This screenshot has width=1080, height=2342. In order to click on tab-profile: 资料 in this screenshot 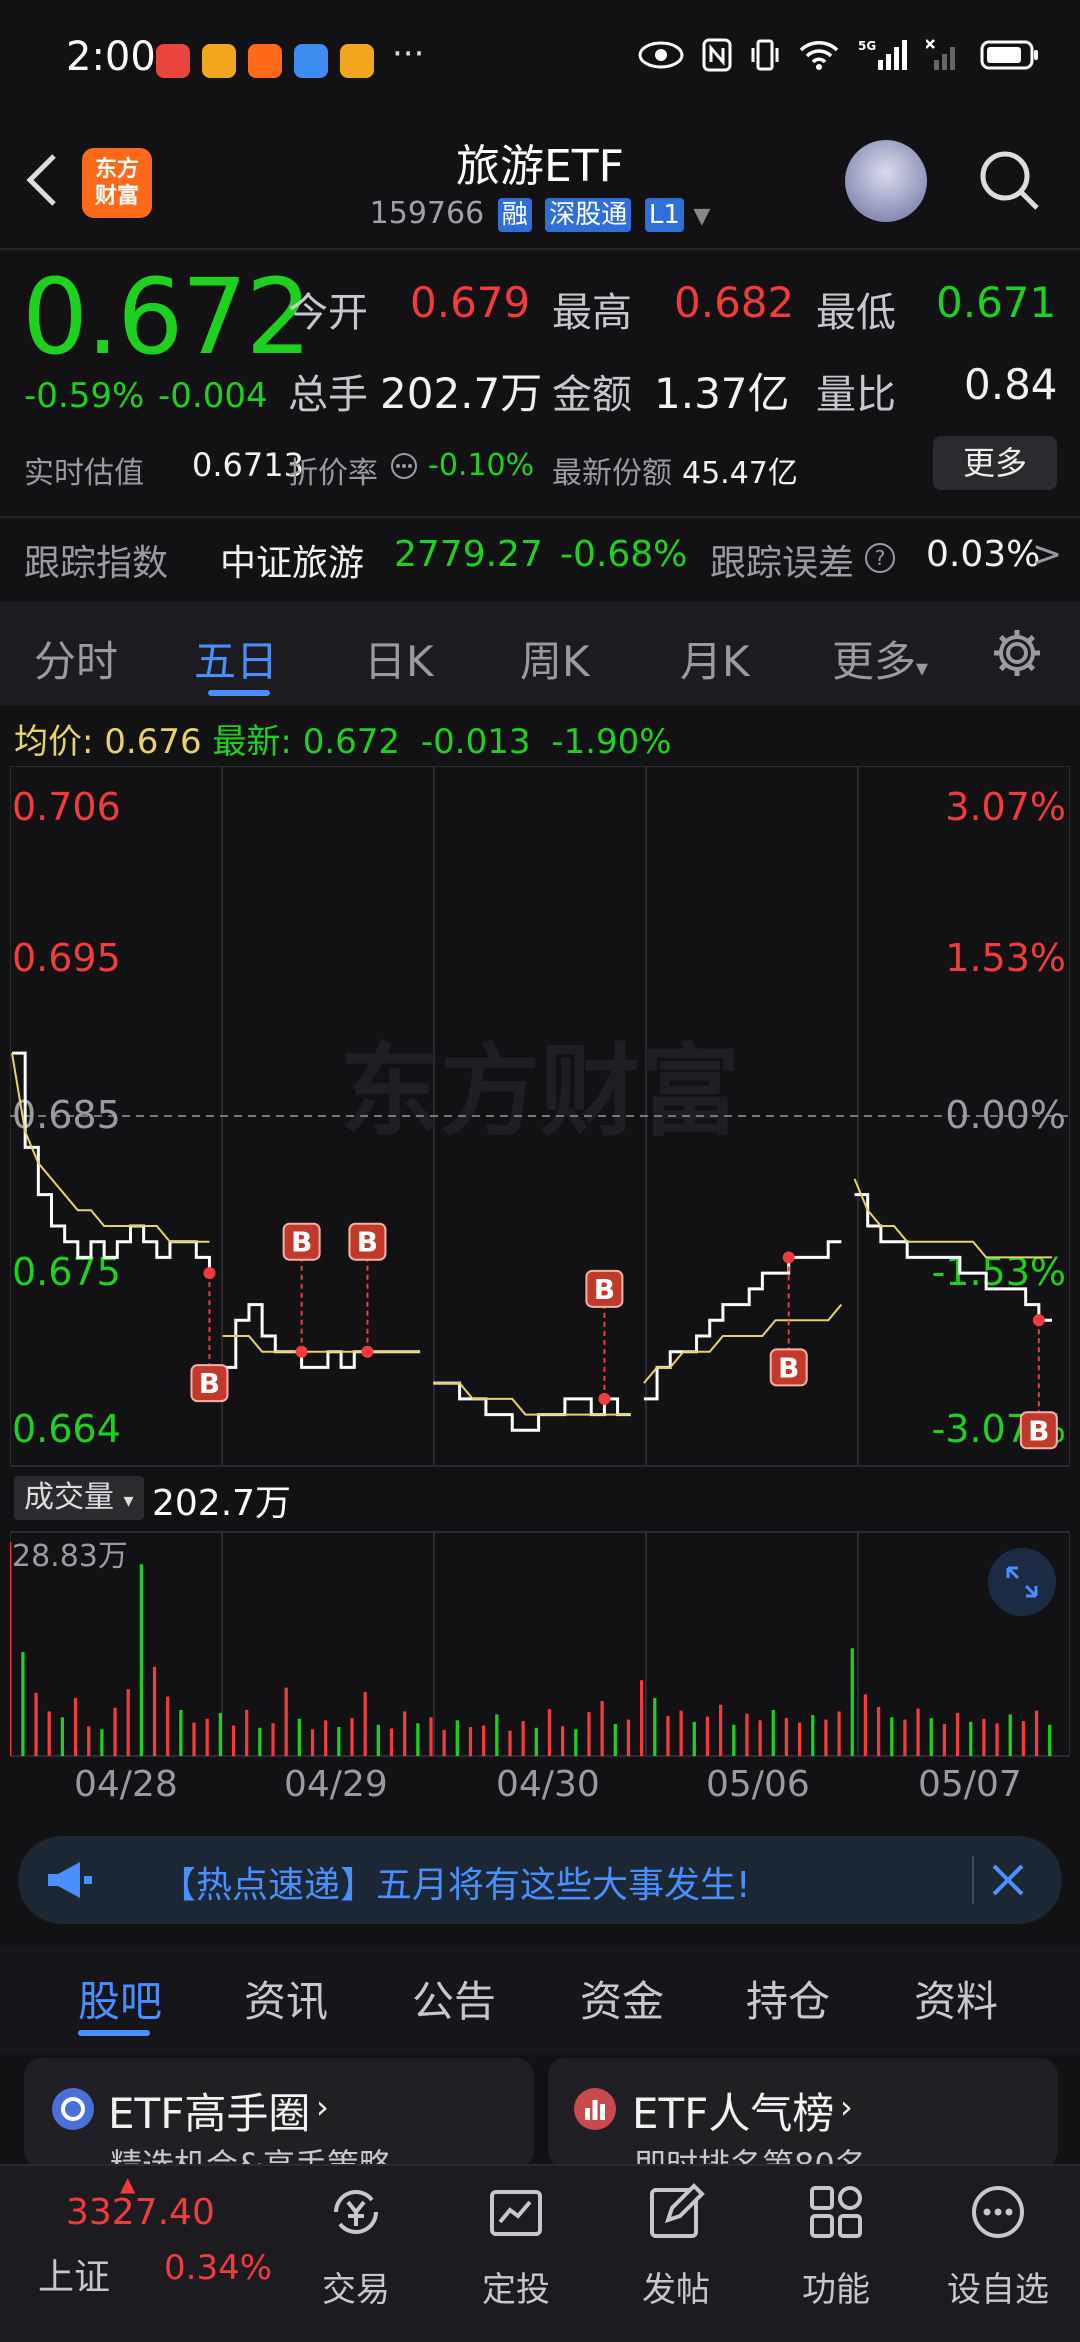, I will do `click(956, 1998)`.